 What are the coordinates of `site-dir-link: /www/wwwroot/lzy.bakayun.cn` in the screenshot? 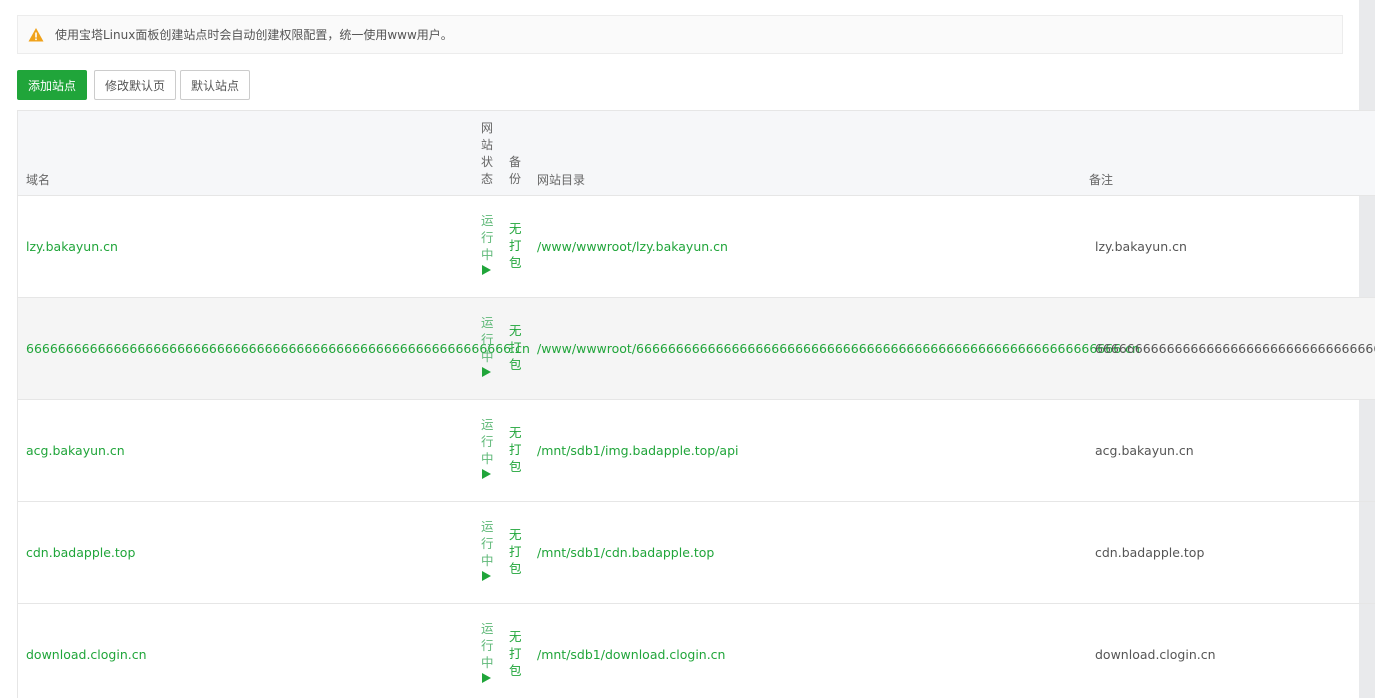 It's located at (632, 246).